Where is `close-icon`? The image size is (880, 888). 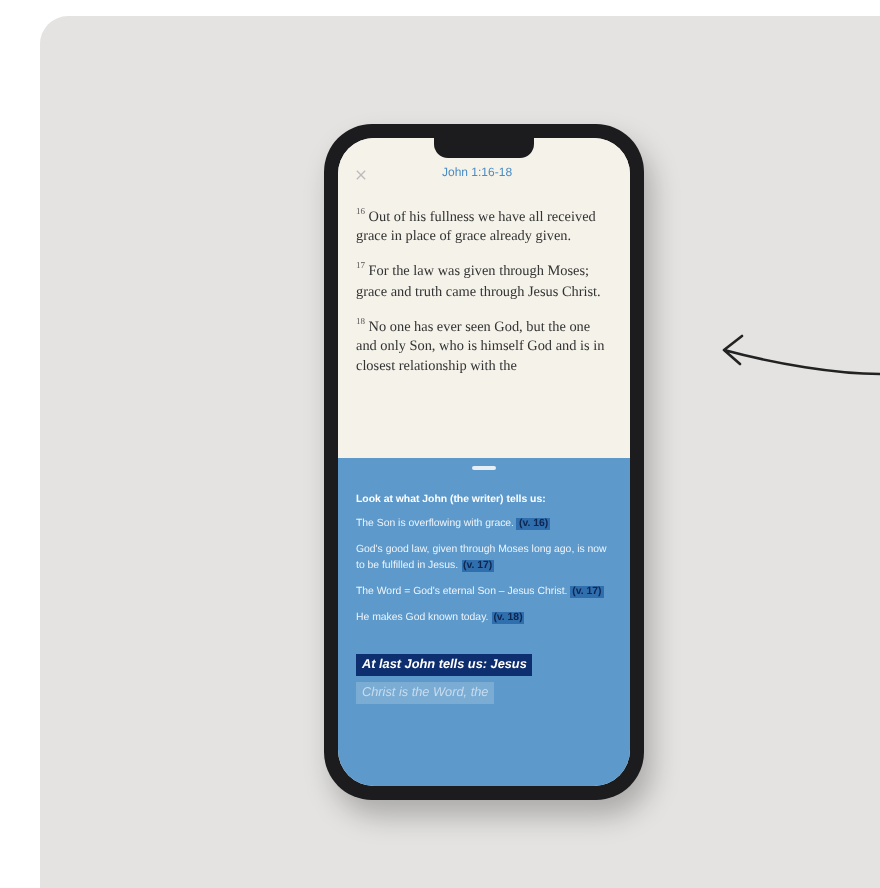
close-icon is located at coordinates (361, 174).